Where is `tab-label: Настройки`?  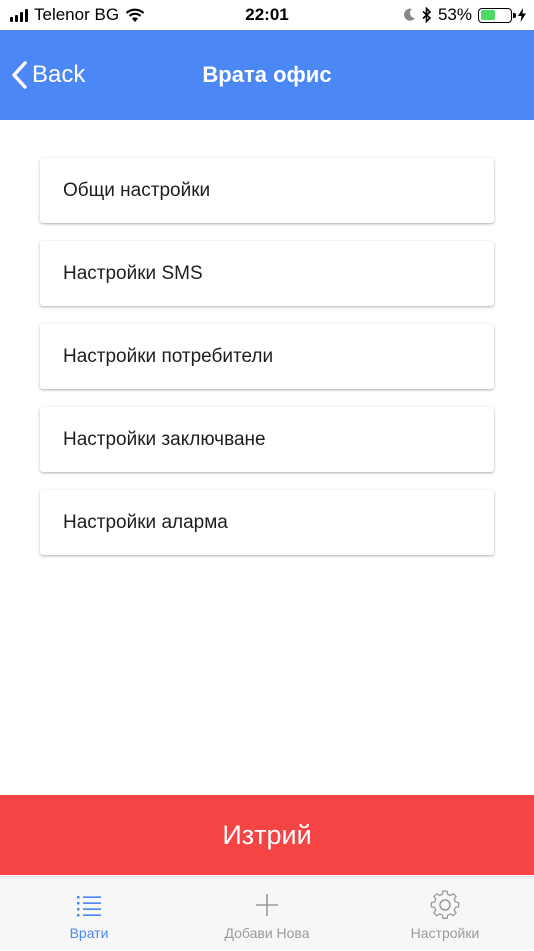 tab-label: Настройки is located at coordinates (445, 933).